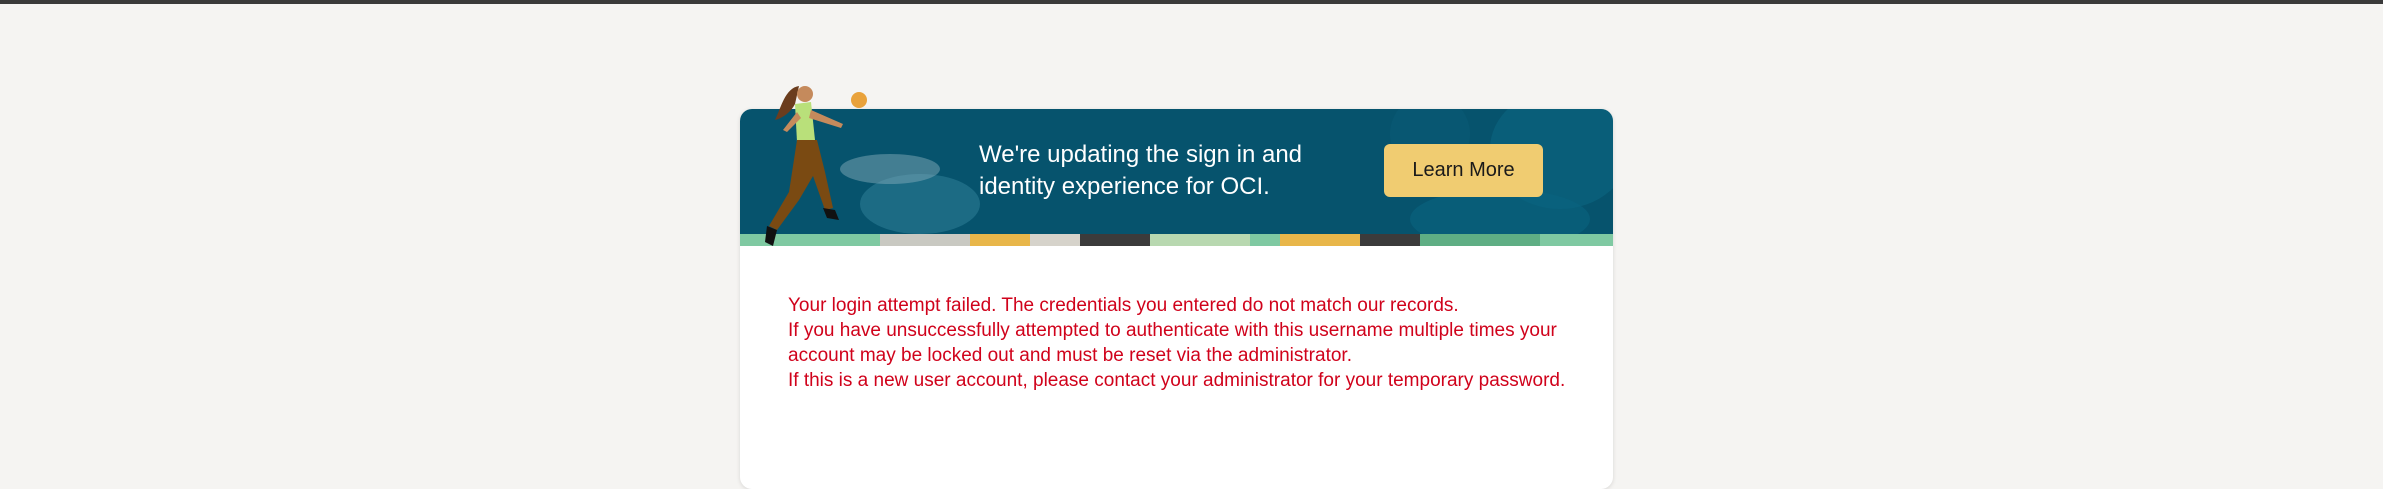 This screenshot has height=489, width=2383. Describe the element at coordinates (816, 166) in the screenshot. I see `running-woman-illustration` at that location.